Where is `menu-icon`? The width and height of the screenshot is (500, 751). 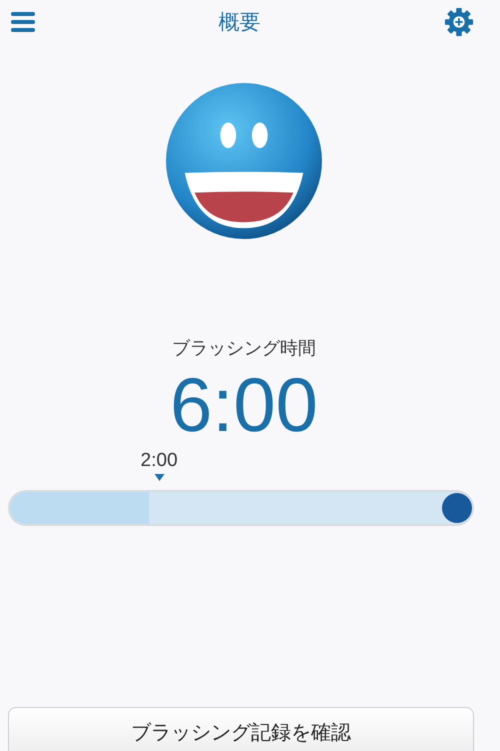 menu-icon is located at coordinates (23, 22).